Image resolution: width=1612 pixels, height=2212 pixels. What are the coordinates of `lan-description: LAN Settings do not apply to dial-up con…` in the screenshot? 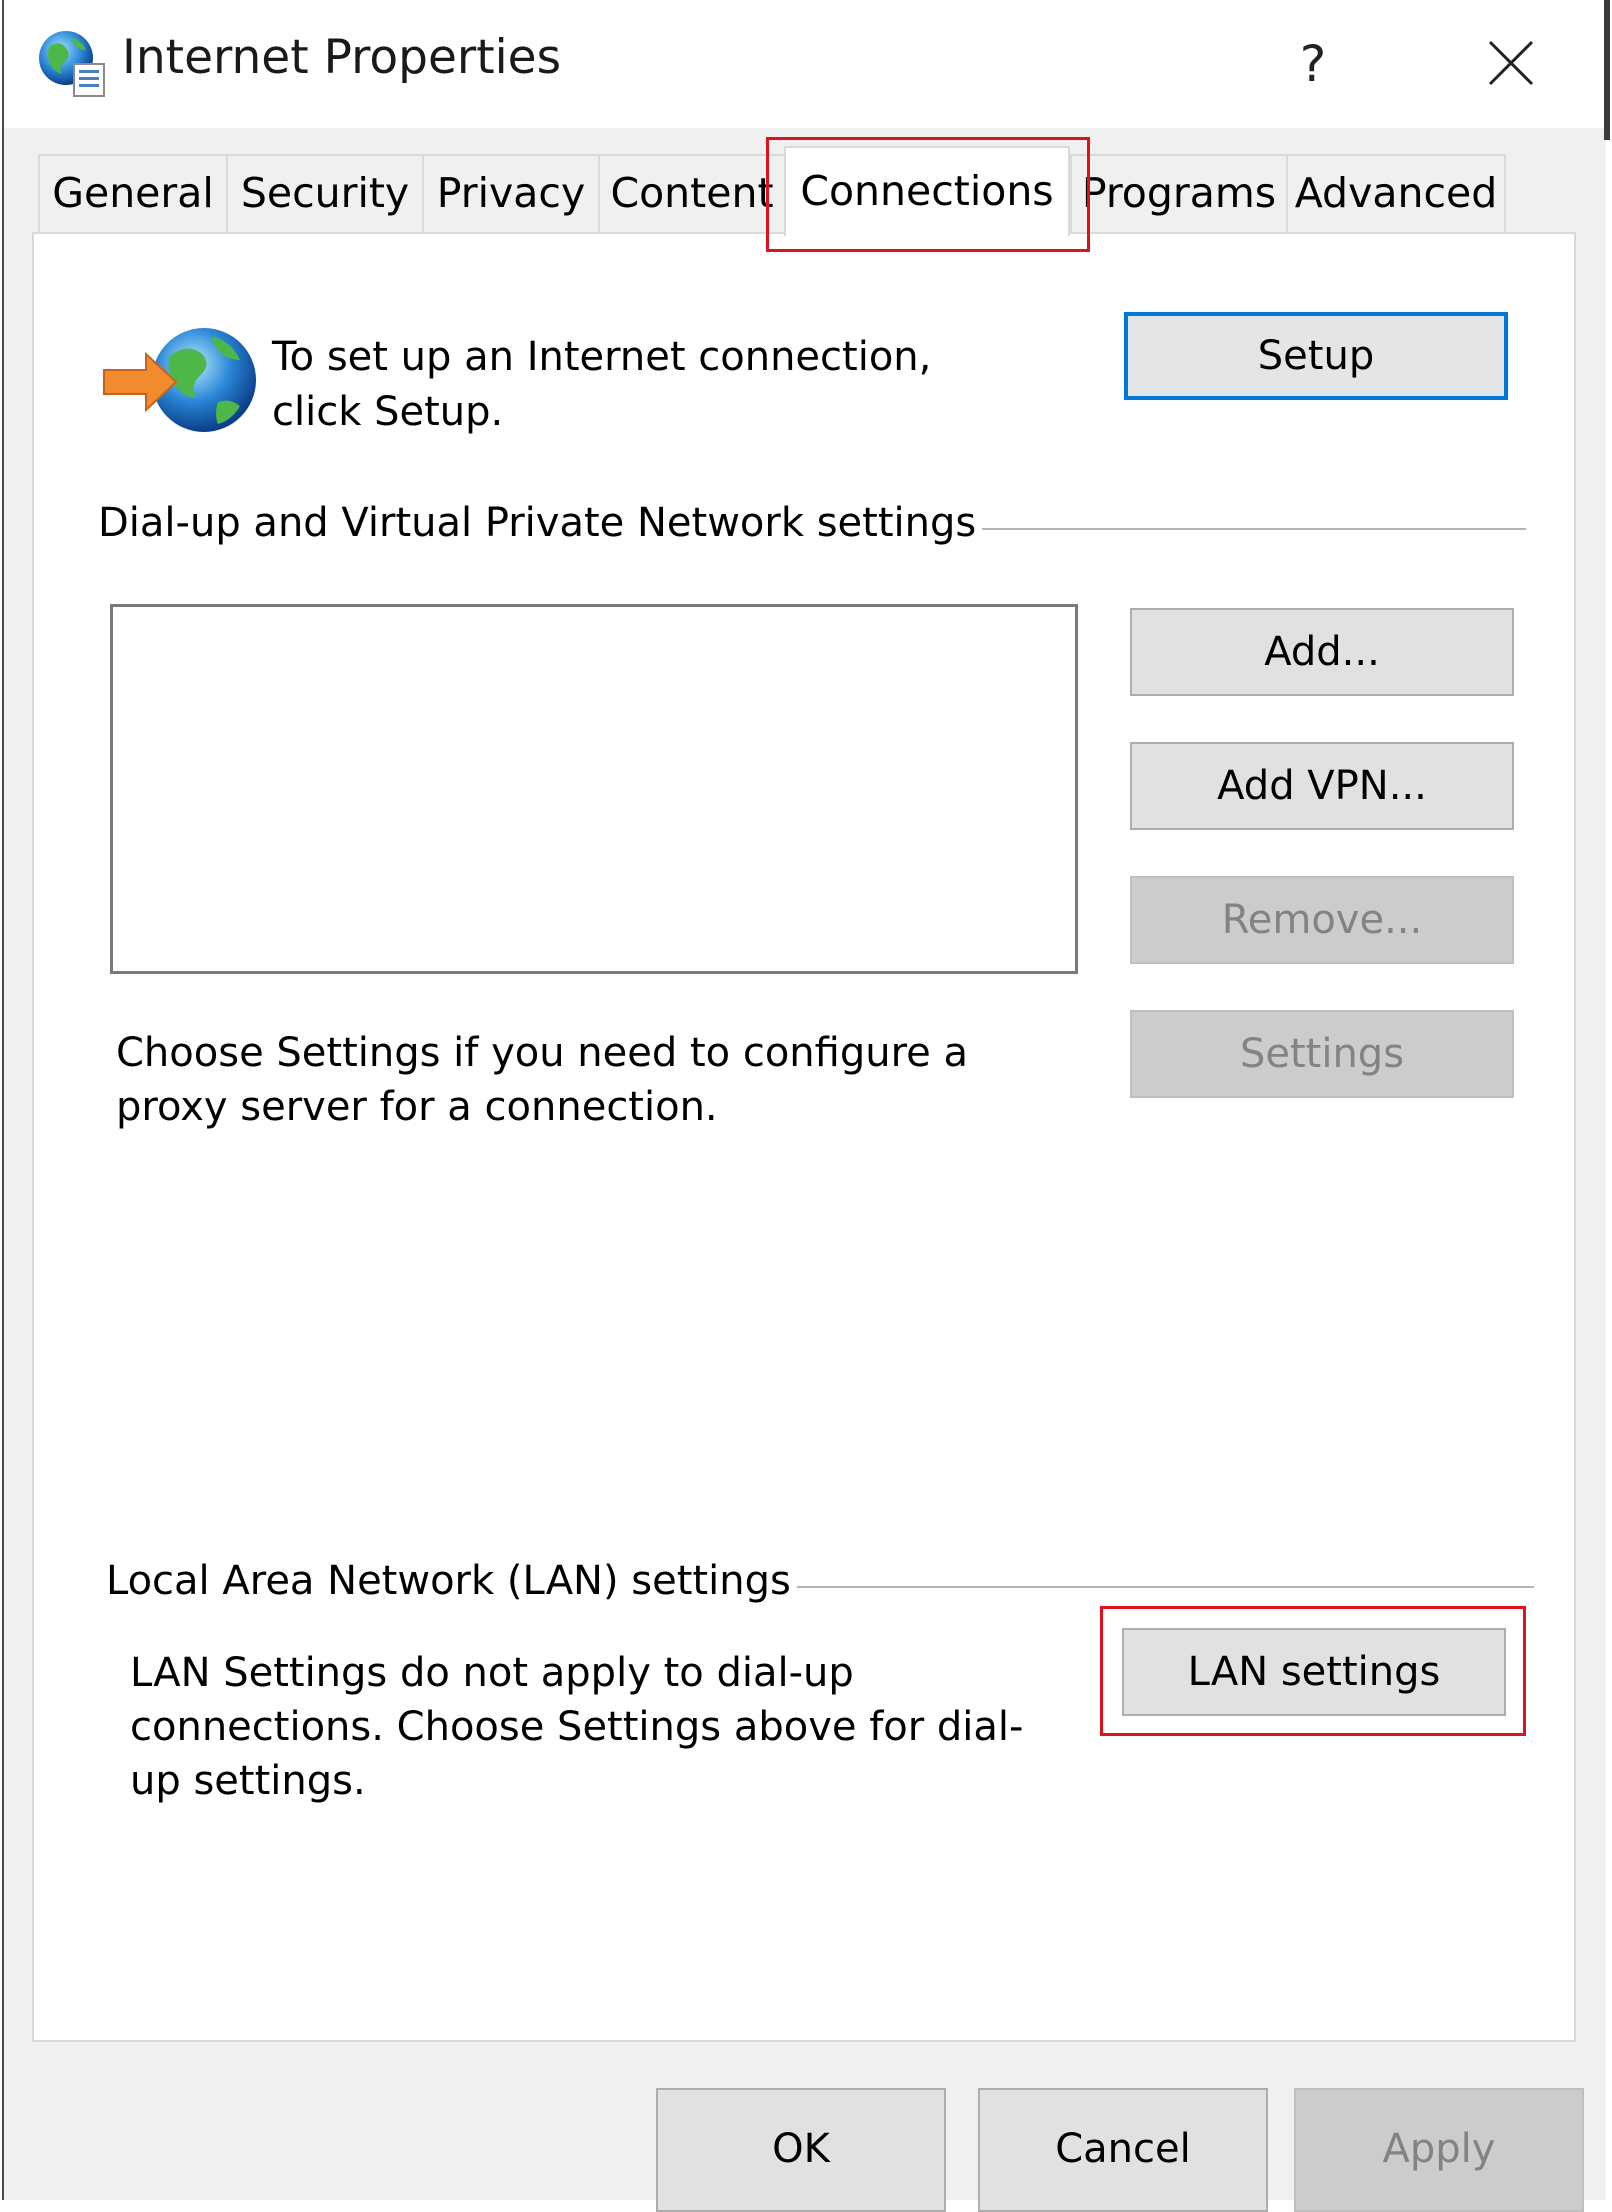 It's located at (577, 1727).